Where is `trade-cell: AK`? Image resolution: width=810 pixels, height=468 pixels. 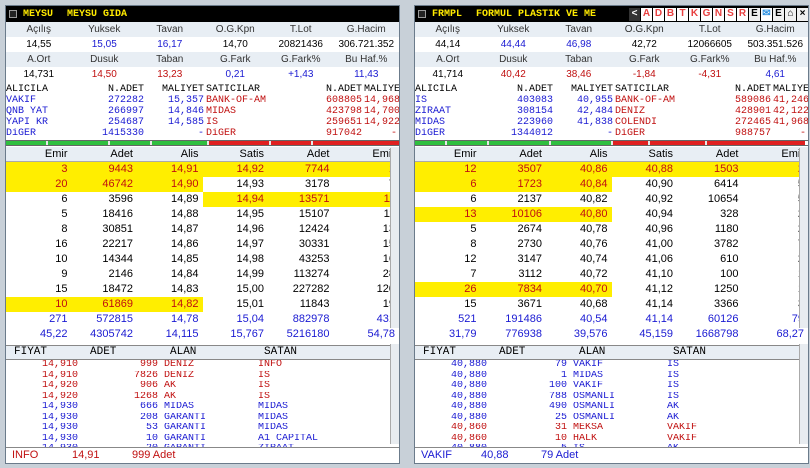 trade-cell: AK is located at coordinates (170, 386).